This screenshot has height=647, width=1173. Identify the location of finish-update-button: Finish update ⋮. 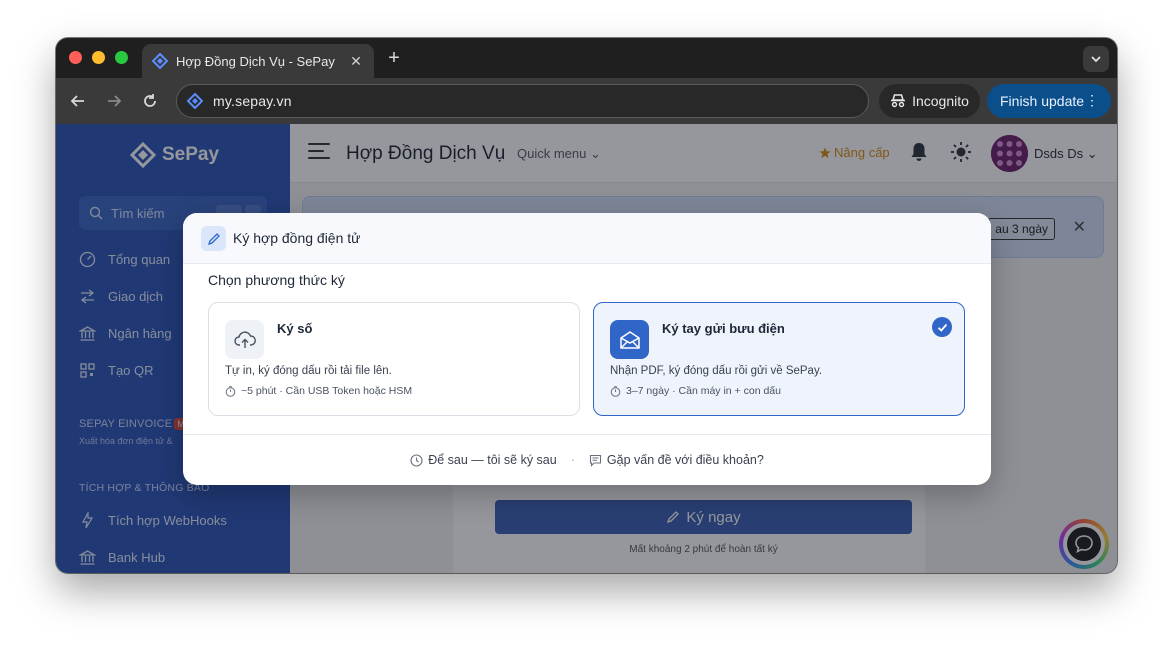
(1049, 101).